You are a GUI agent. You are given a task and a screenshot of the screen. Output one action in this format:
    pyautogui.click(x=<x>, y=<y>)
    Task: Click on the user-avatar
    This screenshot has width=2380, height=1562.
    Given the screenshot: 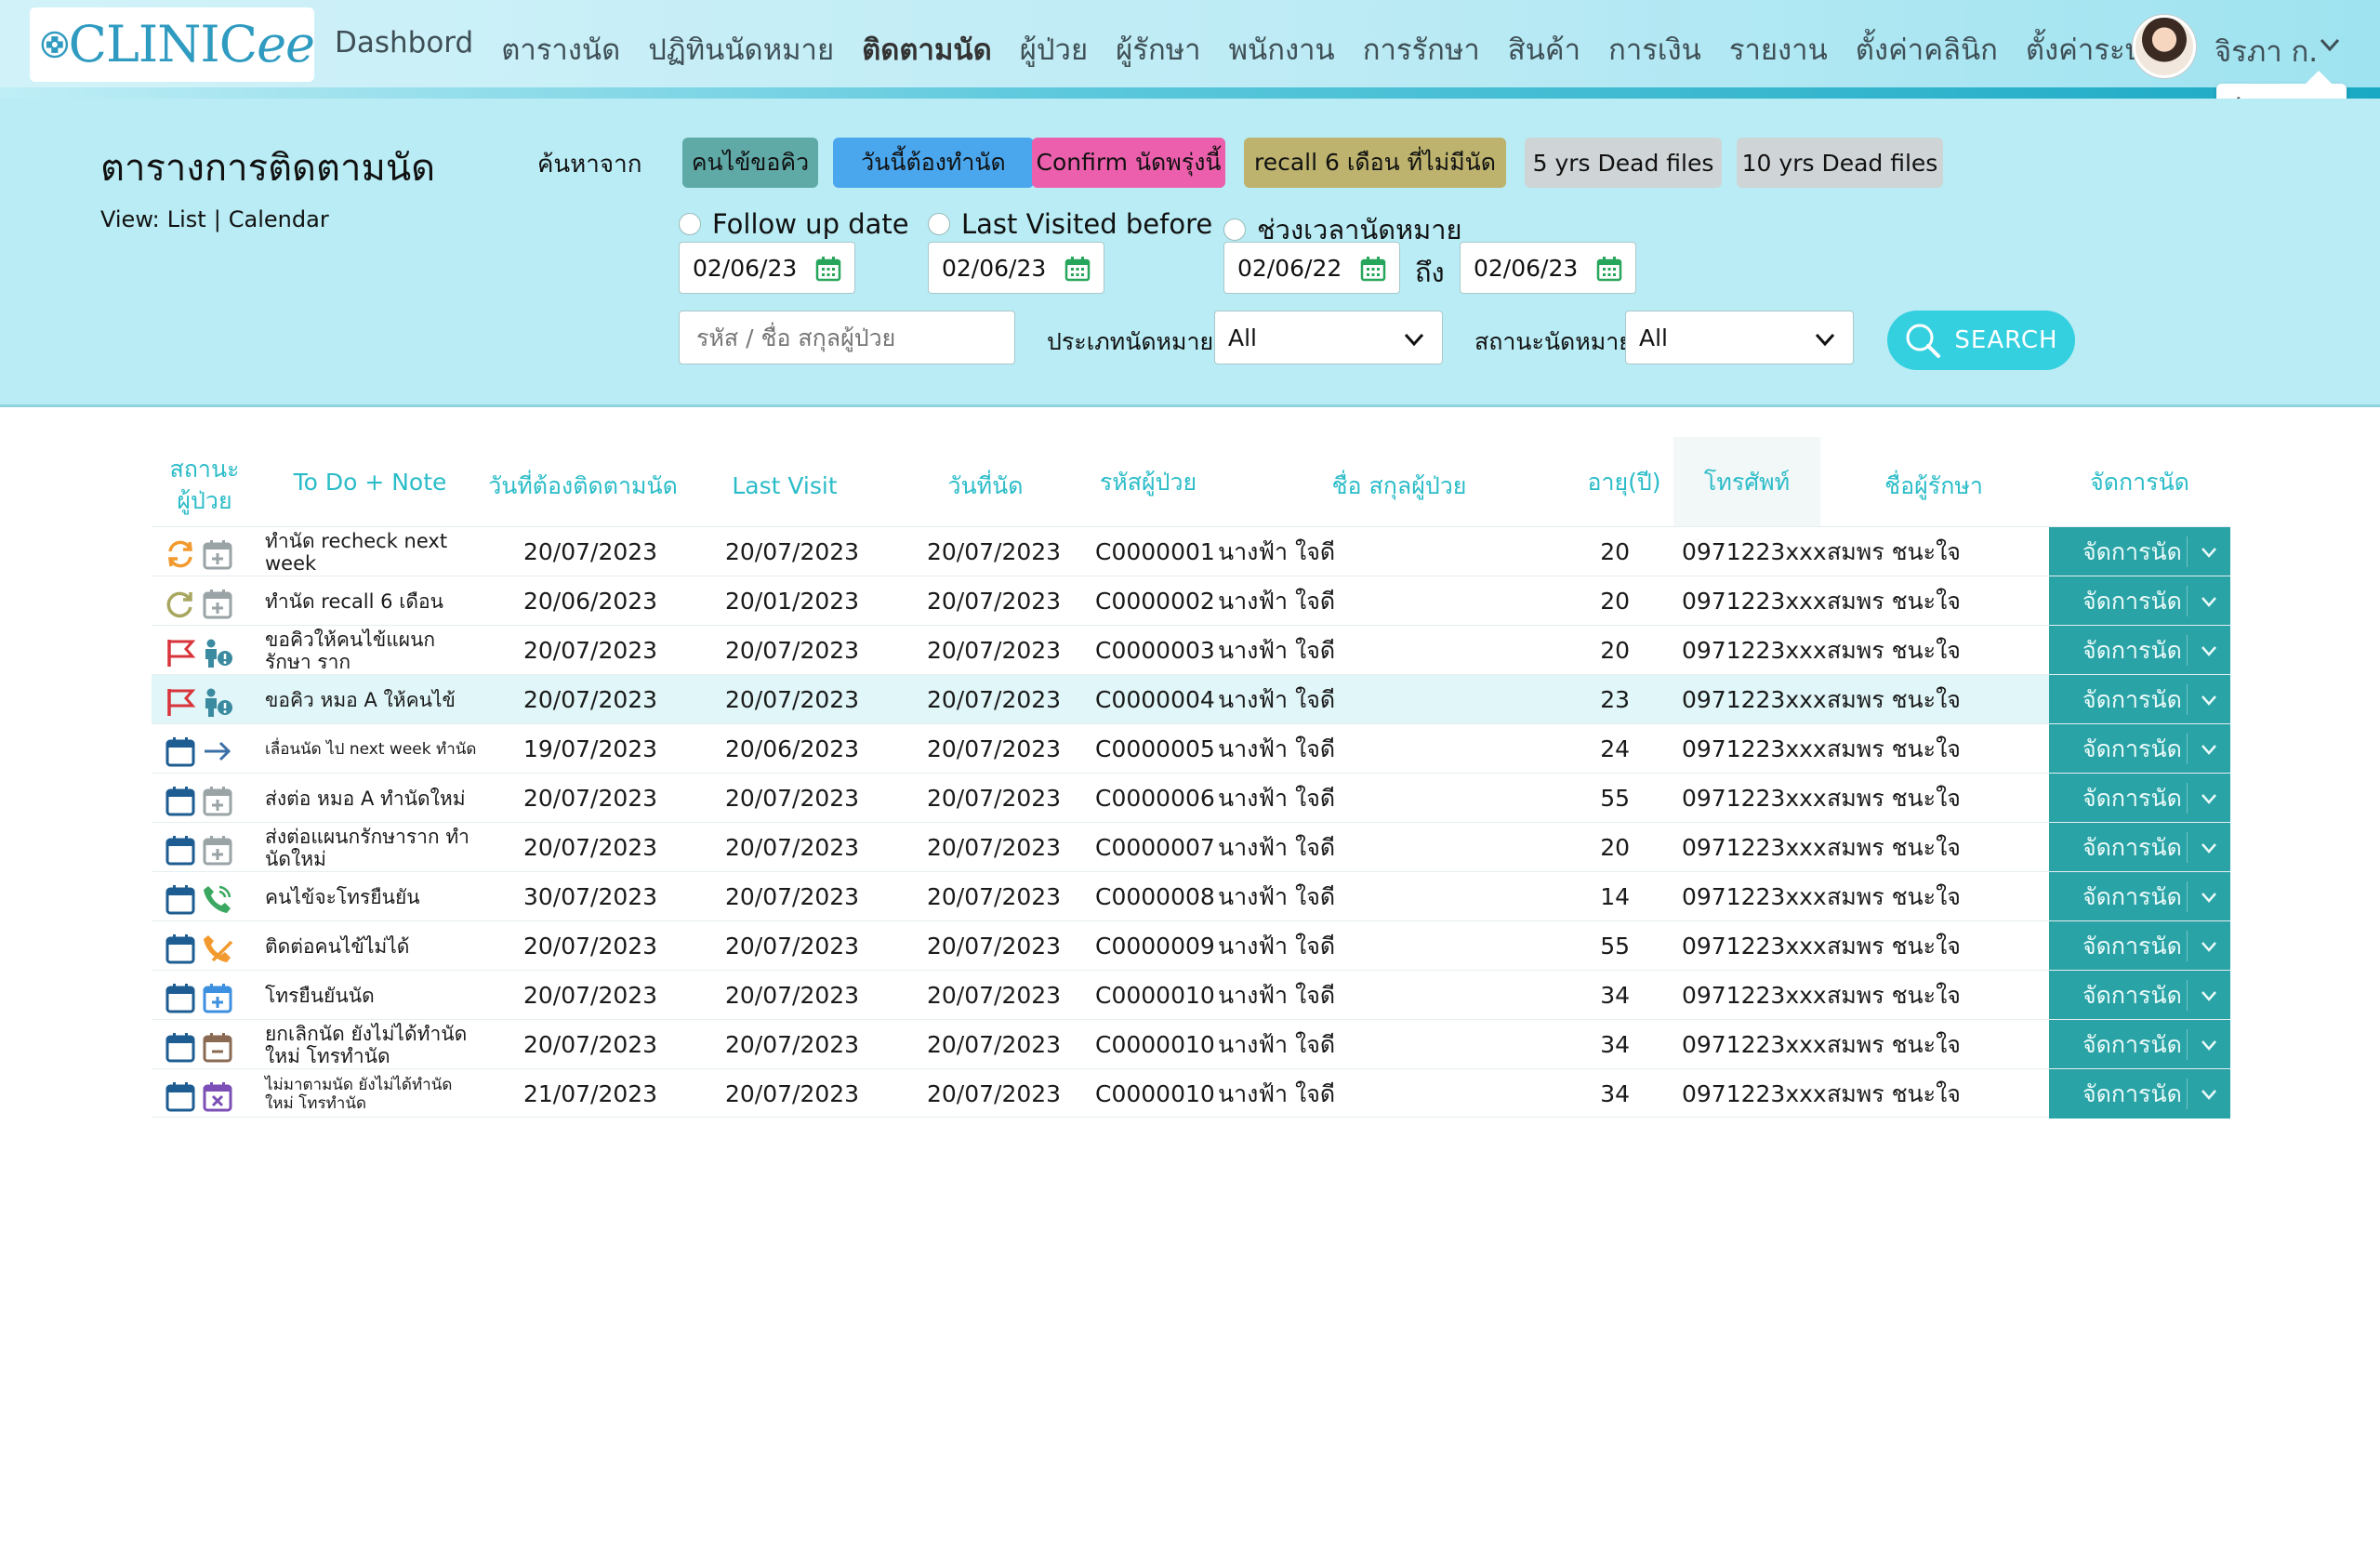 What is the action you would take?
    pyautogui.click(x=2164, y=46)
    